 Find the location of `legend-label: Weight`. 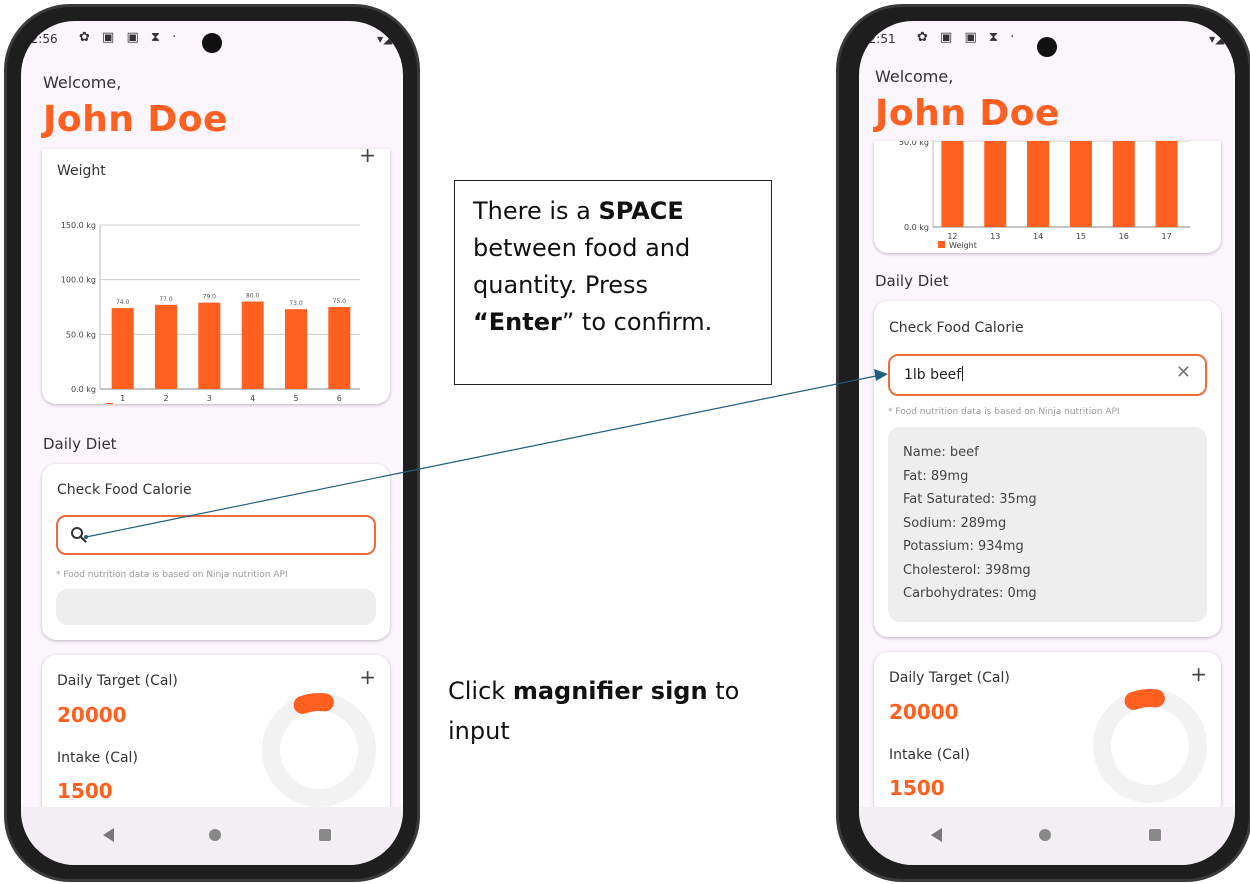

legend-label: Weight is located at coordinates (131, 403).